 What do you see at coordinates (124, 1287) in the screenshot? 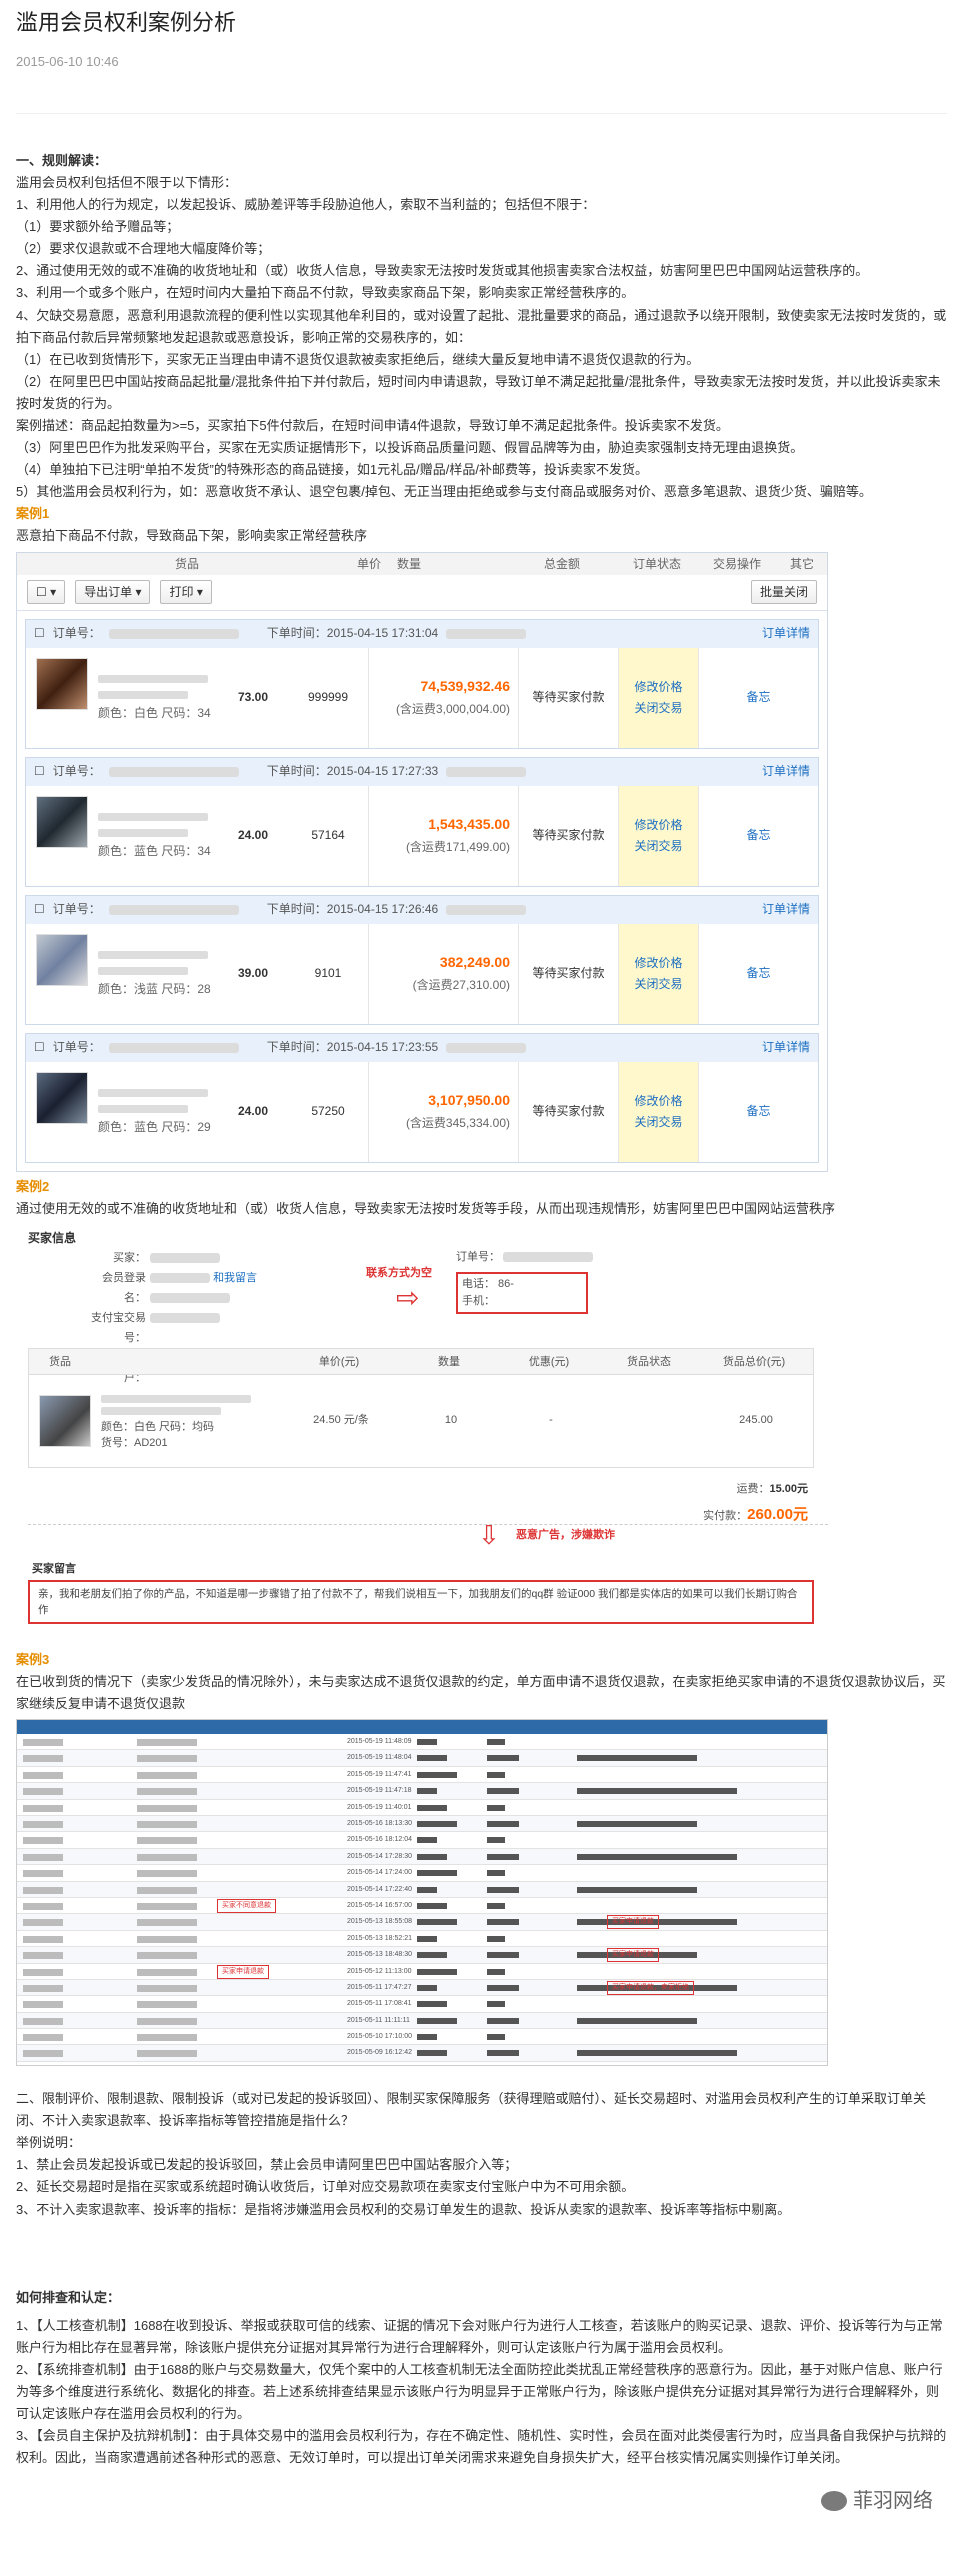
I see `member-label: 会员登录名：` at bounding box center [124, 1287].